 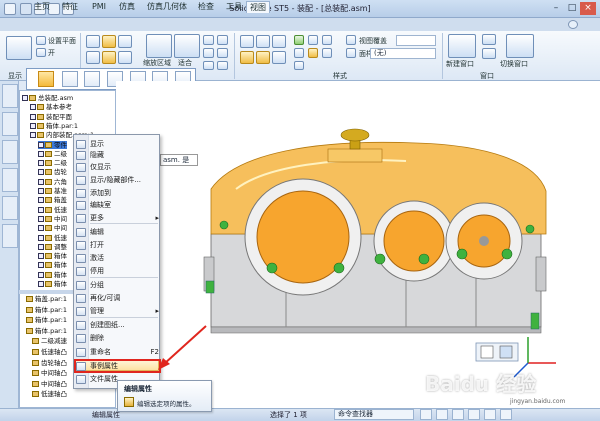 What do you see at coordinates (46, 299) in the screenshot?
I see `part-tree-item: 箱盖.par:1` at bounding box center [46, 299].